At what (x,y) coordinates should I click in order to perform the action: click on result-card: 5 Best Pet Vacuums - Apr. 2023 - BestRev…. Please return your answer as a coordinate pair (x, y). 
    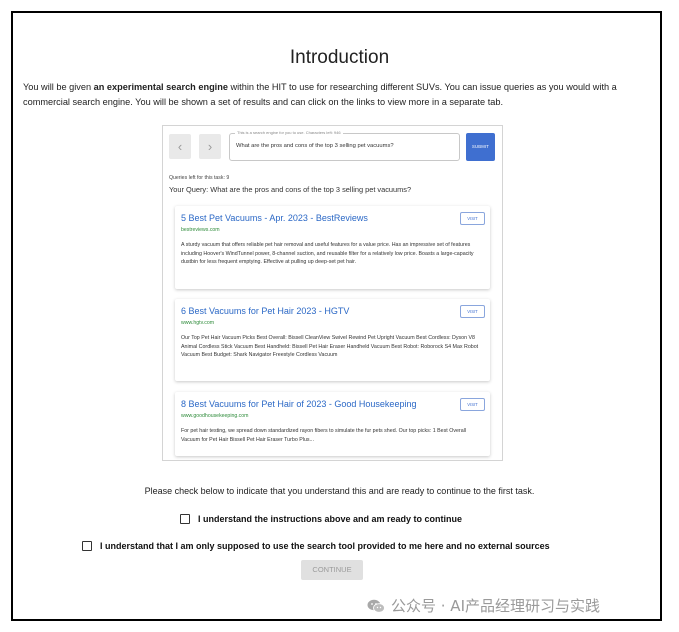
    Looking at the image, I should click on (332, 247).